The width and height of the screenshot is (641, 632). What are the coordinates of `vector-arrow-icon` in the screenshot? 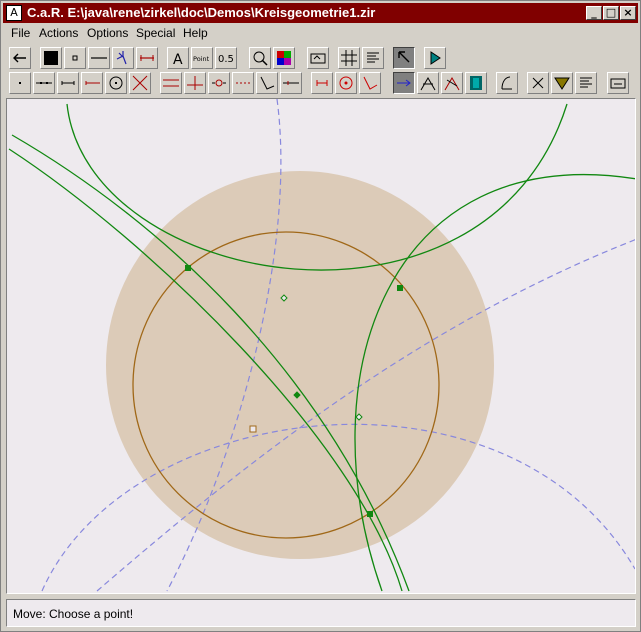 It's located at (404, 83).